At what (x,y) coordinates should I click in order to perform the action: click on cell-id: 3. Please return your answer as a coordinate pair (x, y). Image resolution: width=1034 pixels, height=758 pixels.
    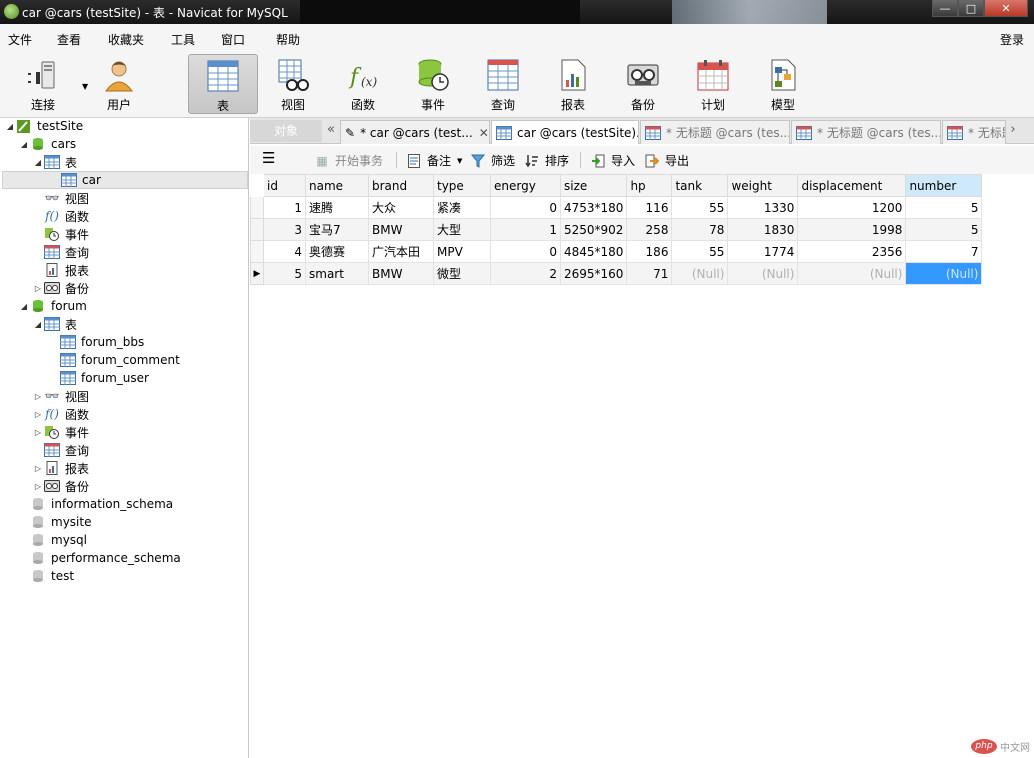
    Looking at the image, I should click on (284, 229).